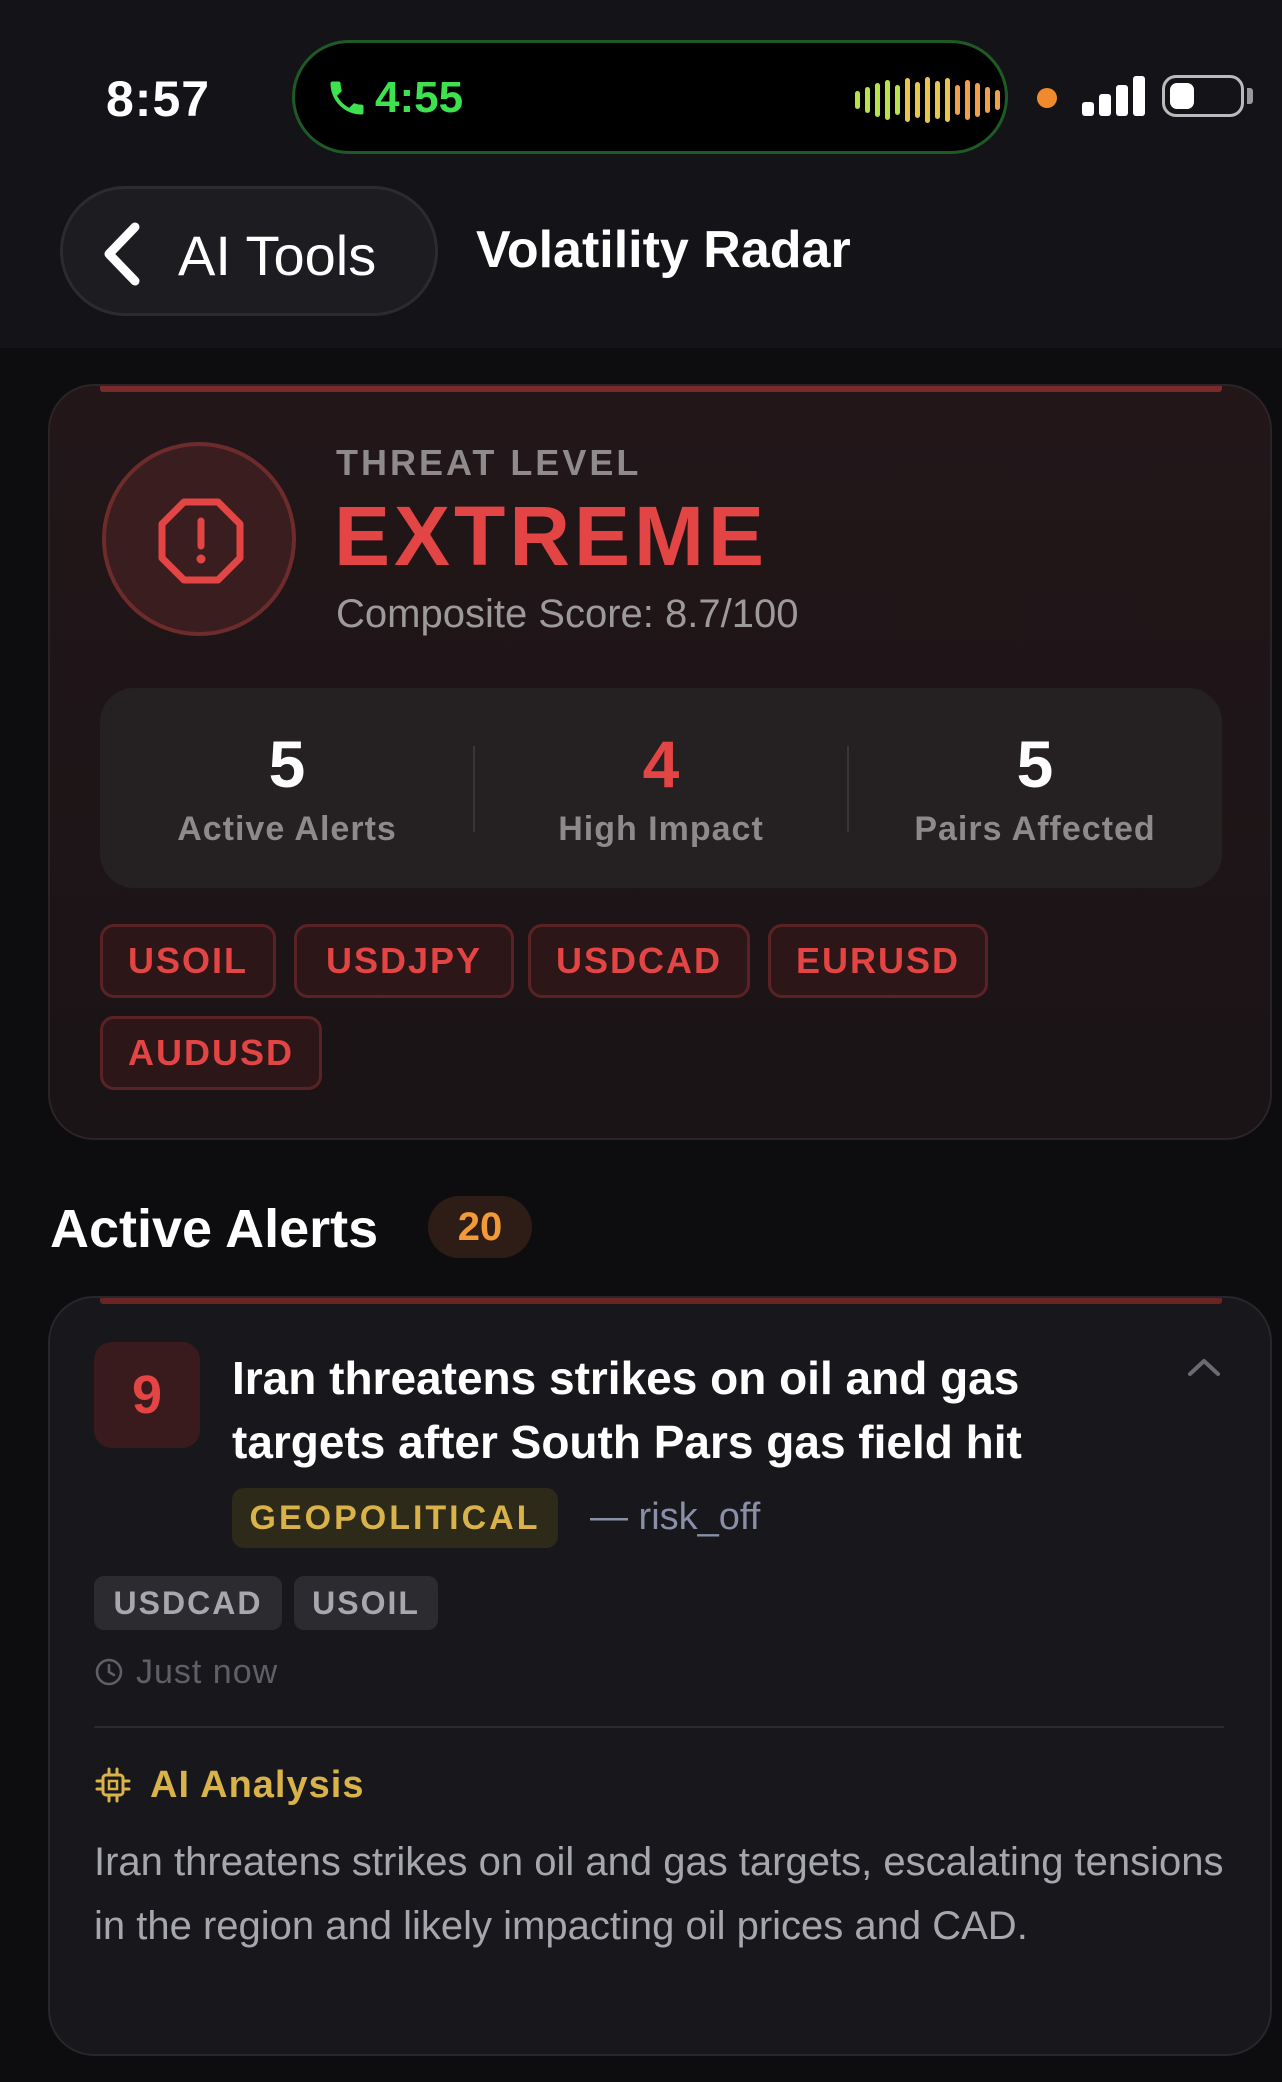  I want to click on threat-level-value: EXTREME, so click(551, 536).